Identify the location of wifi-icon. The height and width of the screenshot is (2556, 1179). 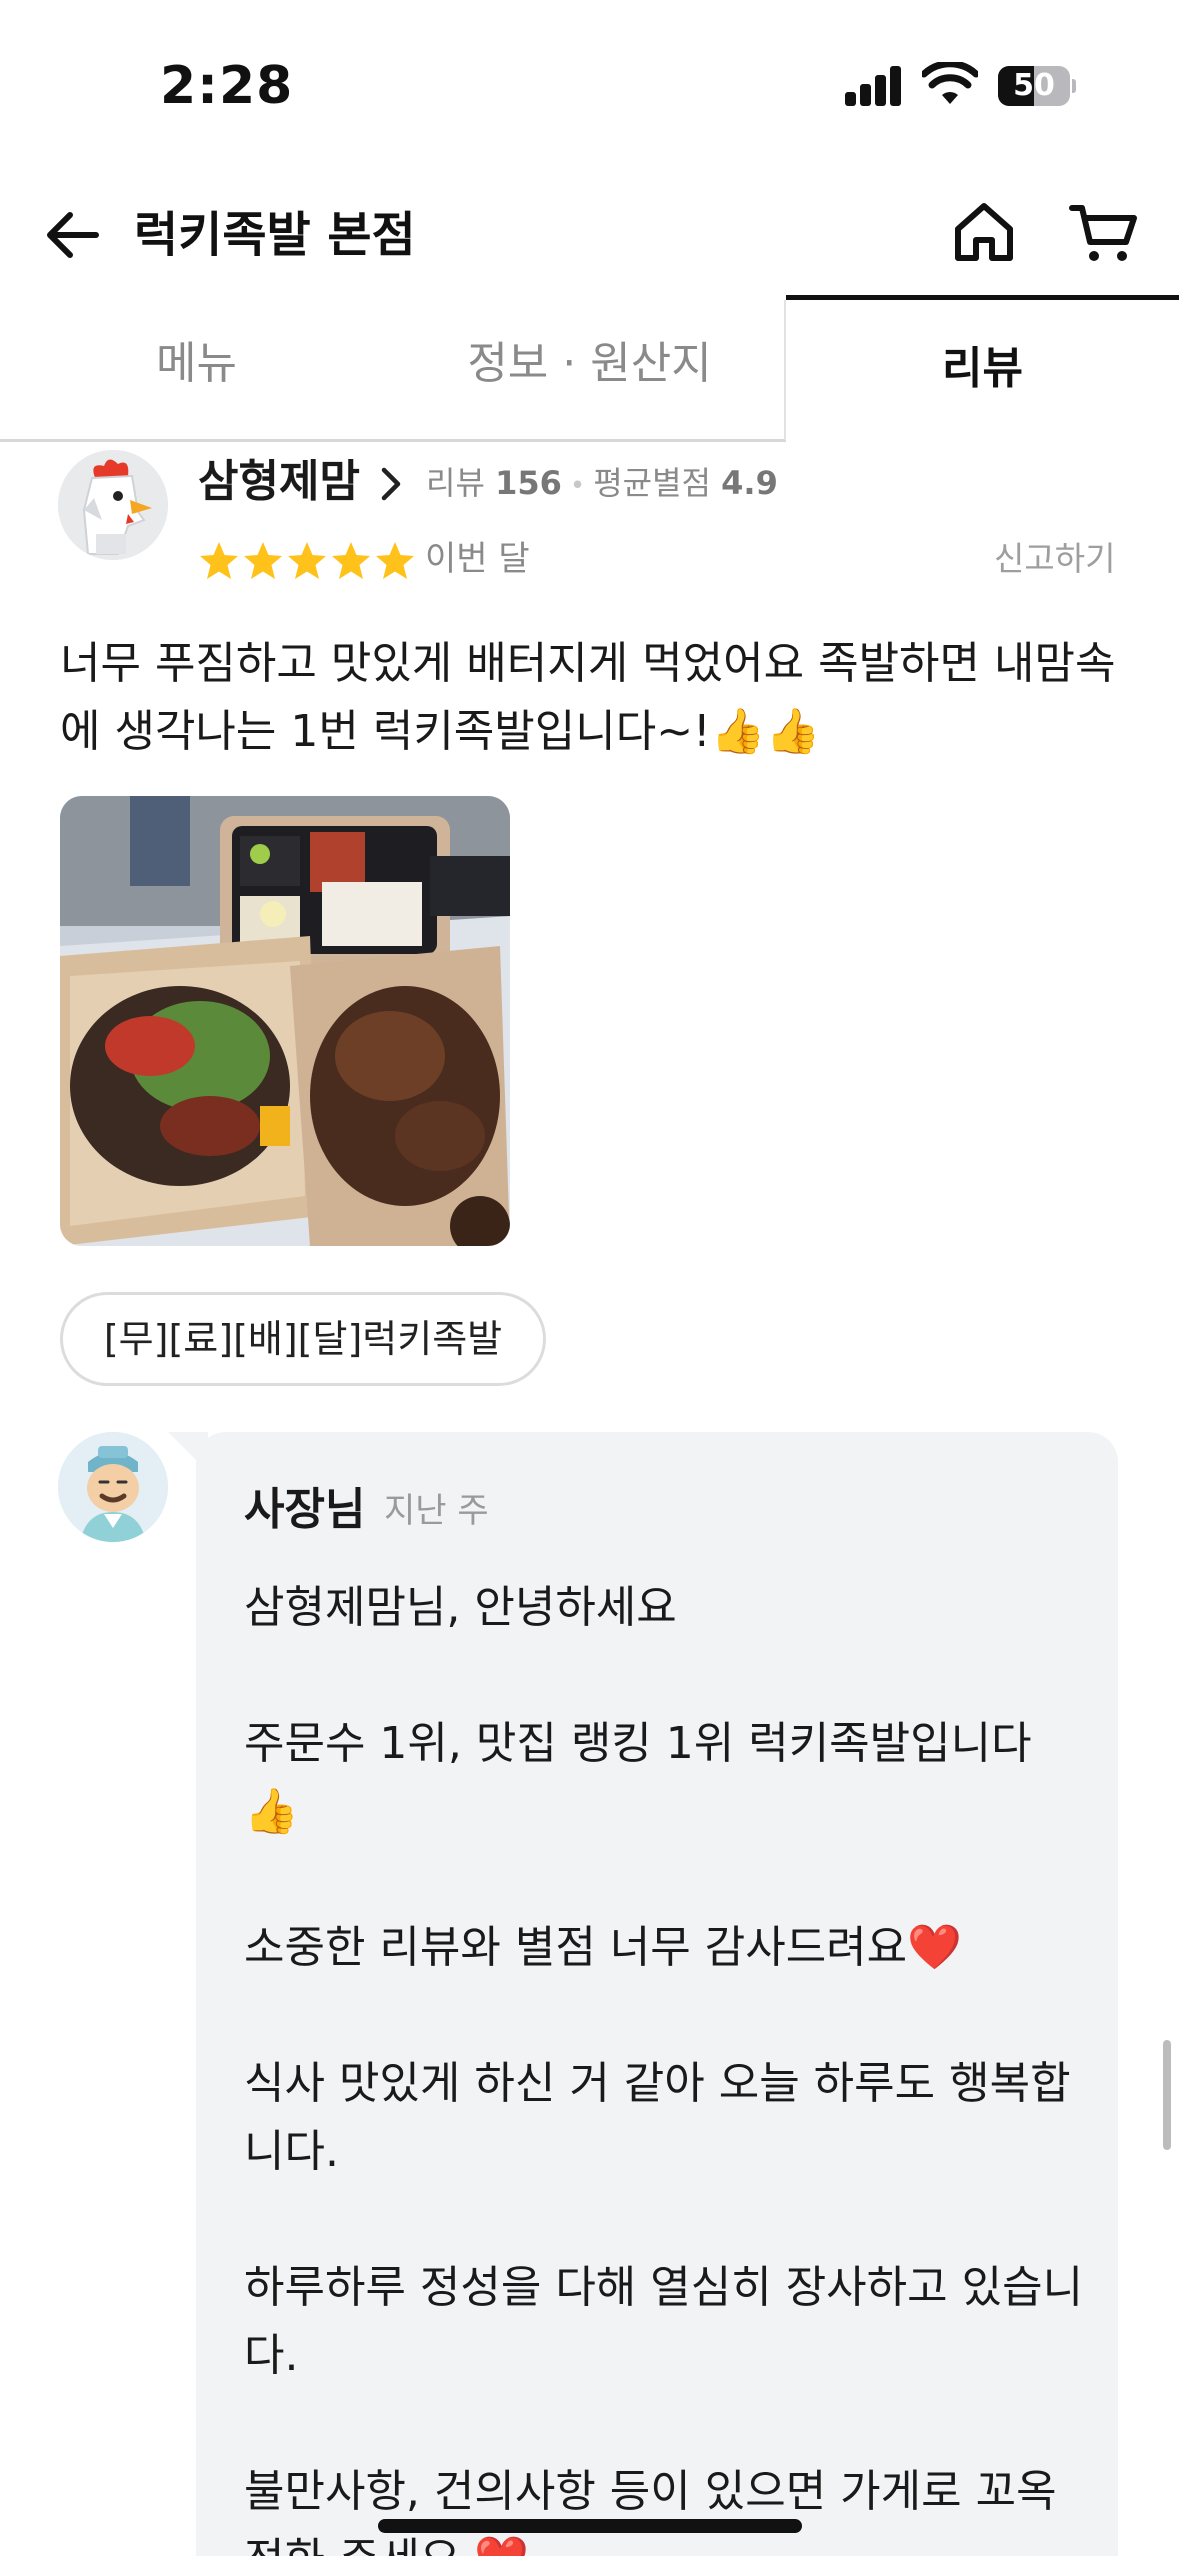
(950, 83).